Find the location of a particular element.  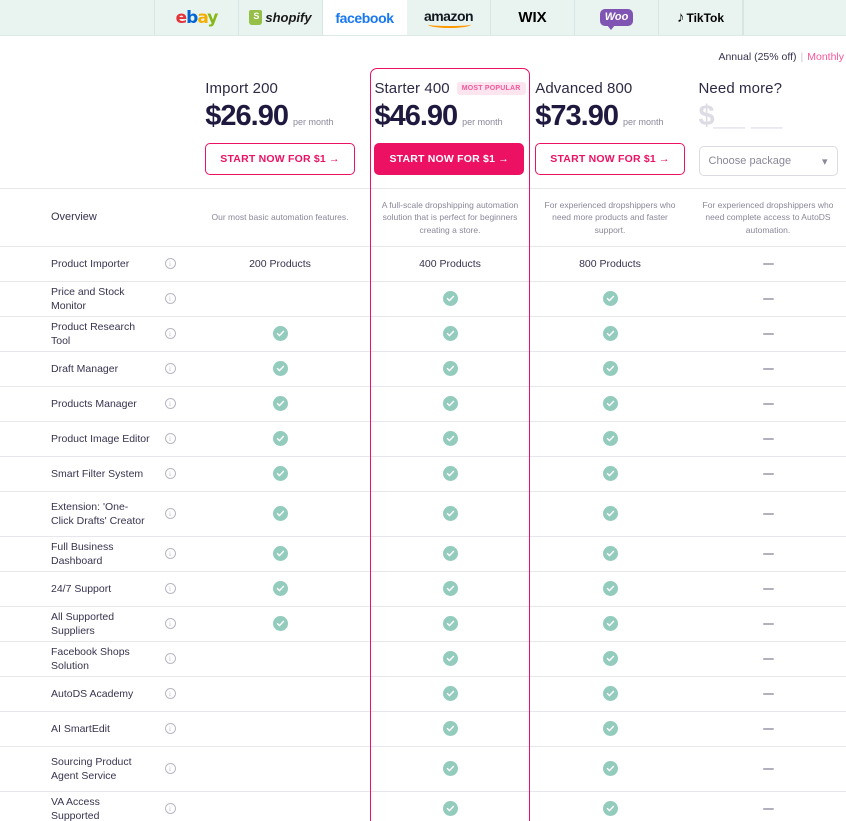

platform-tab-shopify: shopify is located at coordinates (281, 17).